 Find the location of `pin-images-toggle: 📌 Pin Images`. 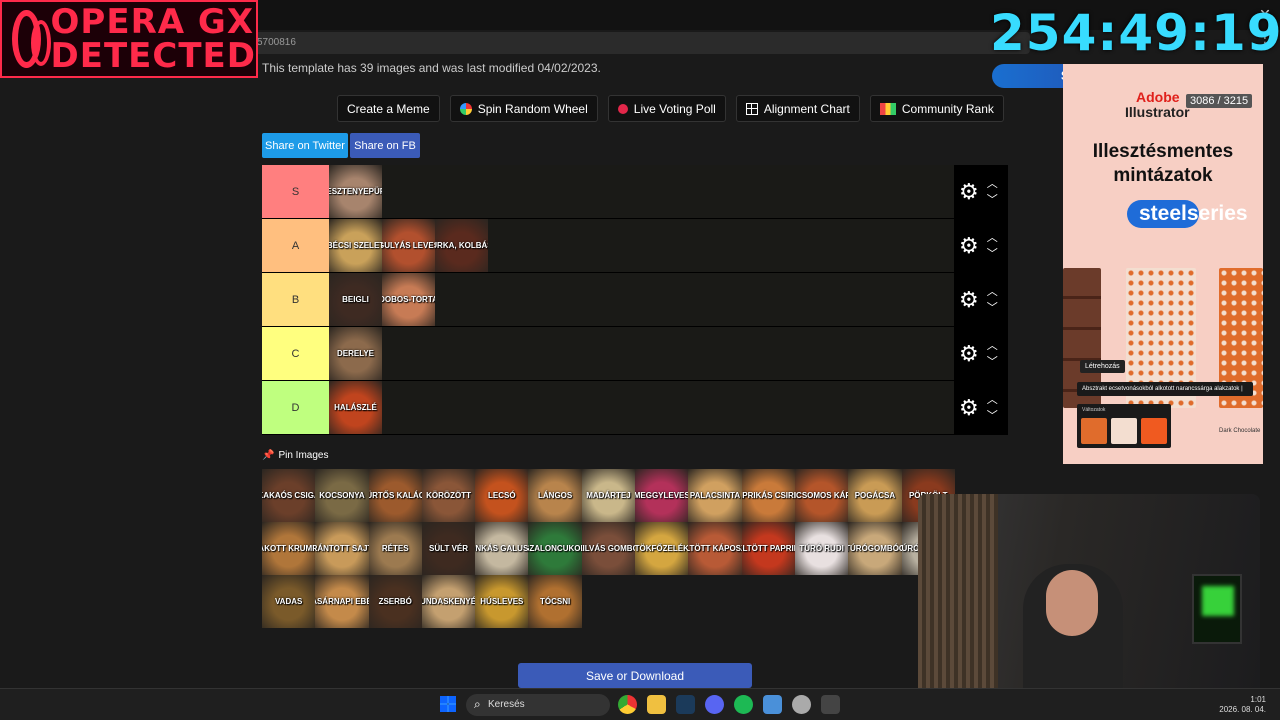

pin-images-toggle: 📌 Pin Images is located at coordinates (295, 455).